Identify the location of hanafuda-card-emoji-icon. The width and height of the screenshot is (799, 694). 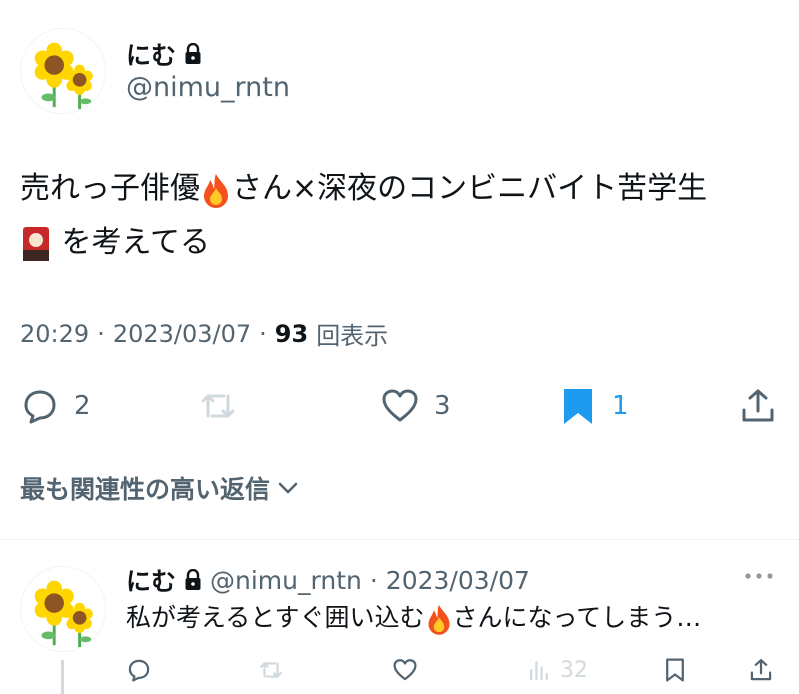
(36, 243).